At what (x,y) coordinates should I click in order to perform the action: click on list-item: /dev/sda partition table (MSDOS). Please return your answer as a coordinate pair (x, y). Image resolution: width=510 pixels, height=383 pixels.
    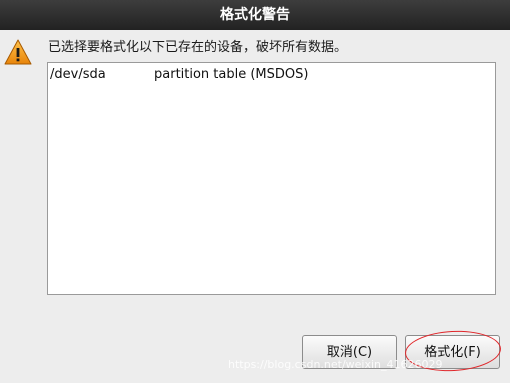
    Looking at the image, I should click on (271, 77).